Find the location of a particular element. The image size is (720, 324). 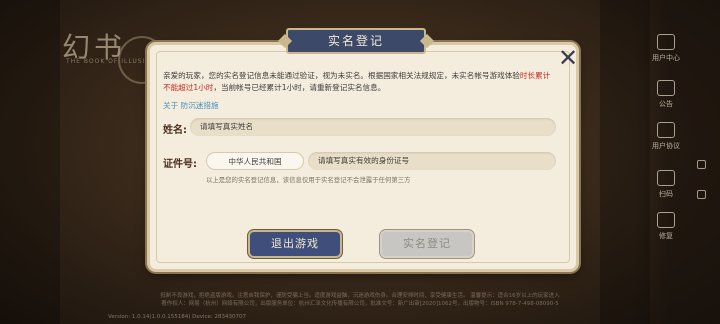

scan-icon is located at coordinates (666, 178).